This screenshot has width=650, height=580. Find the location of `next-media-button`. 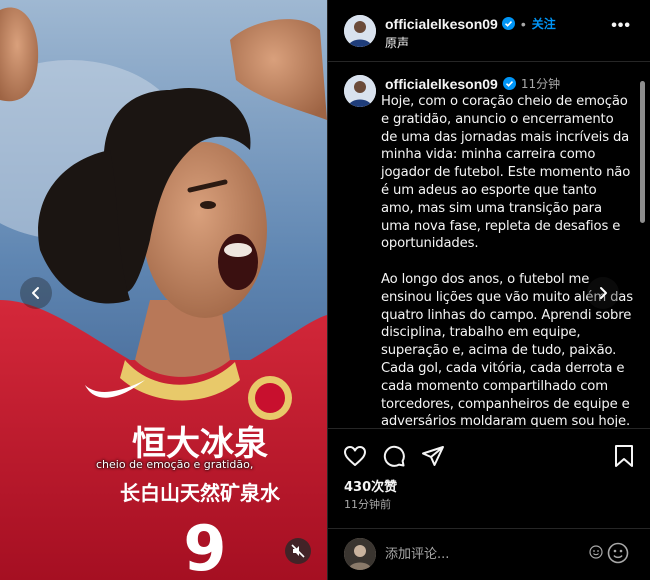

next-media-button is located at coordinates (603, 293).